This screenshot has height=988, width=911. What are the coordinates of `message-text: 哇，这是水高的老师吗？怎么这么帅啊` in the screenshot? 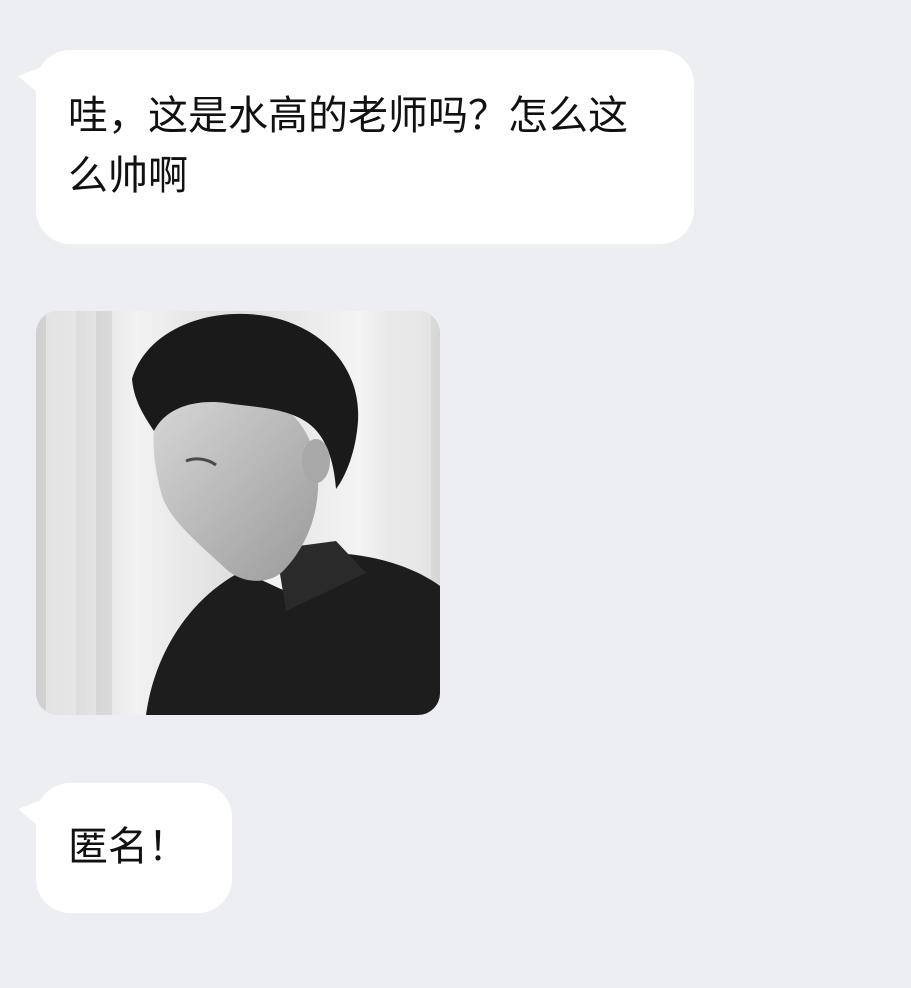 It's located at (348, 146).